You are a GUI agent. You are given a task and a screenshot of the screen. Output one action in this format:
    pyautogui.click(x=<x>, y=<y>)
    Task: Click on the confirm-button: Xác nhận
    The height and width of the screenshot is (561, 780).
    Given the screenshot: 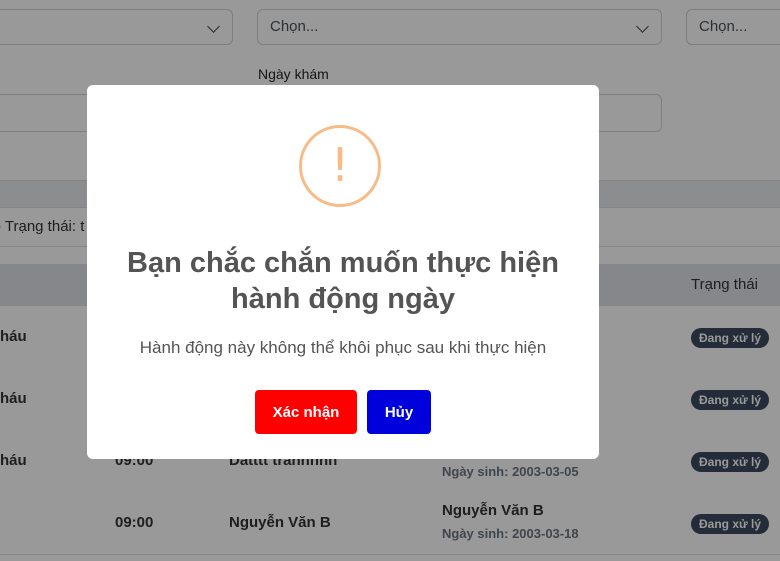 What is the action you would take?
    pyautogui.click(x=306, y=412)
    